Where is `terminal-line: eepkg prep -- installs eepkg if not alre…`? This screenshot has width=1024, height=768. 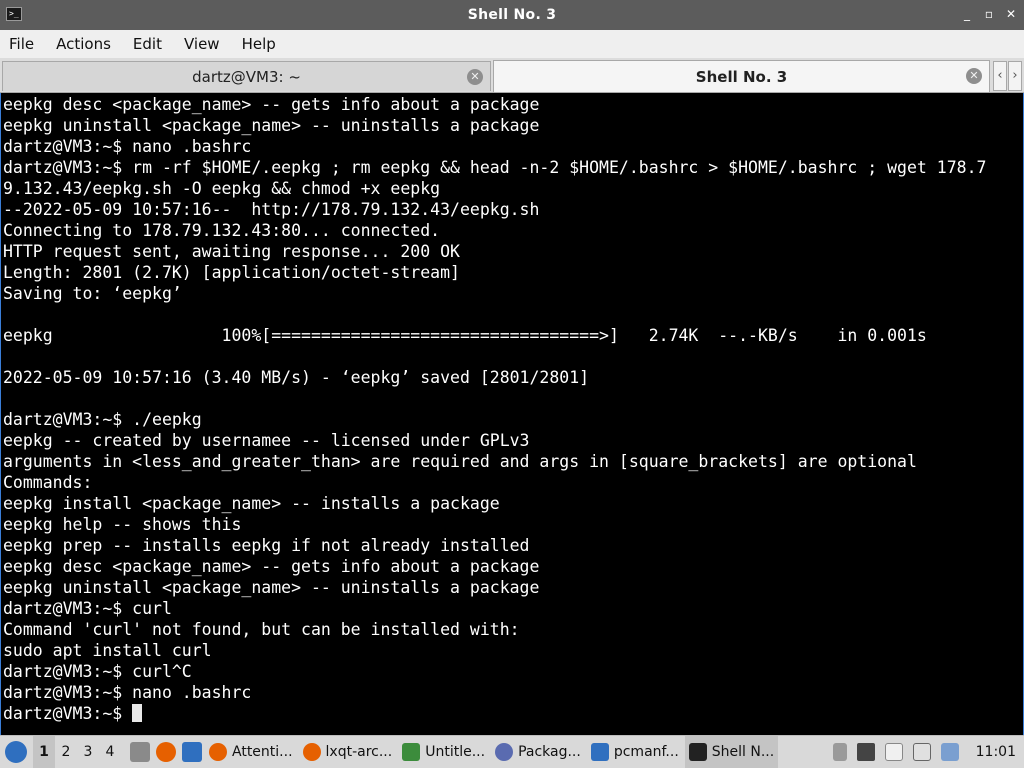 terminal-line: eepkg prep -- installs eepkg if not alre… is located at coordinates (266, 545).